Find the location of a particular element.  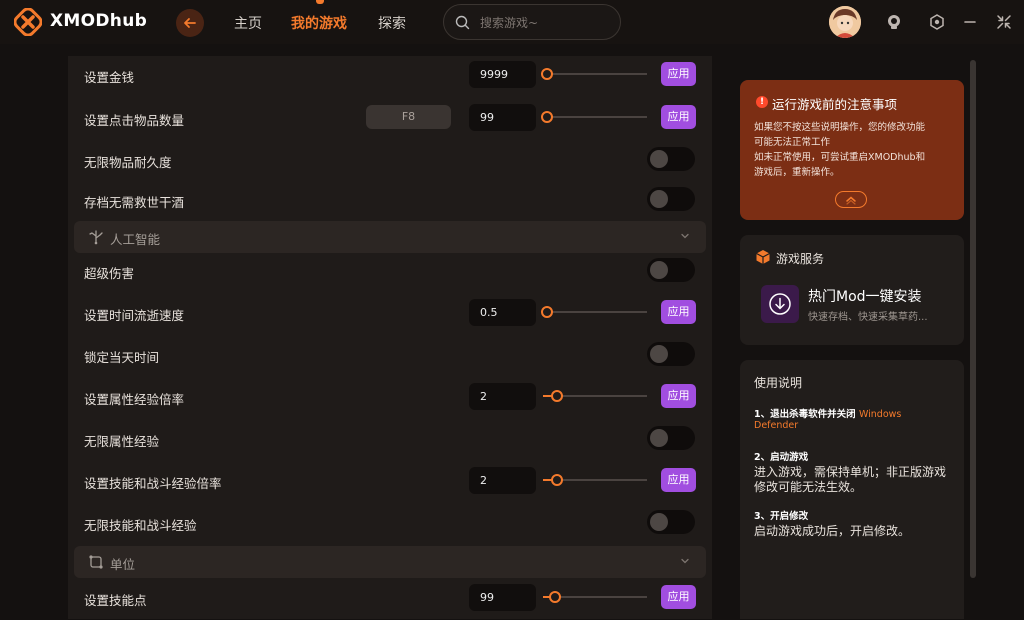

usage-step-3: 3、开启修改 启动游戏成功后，开启修改。 is located at coordinates (854, 523).